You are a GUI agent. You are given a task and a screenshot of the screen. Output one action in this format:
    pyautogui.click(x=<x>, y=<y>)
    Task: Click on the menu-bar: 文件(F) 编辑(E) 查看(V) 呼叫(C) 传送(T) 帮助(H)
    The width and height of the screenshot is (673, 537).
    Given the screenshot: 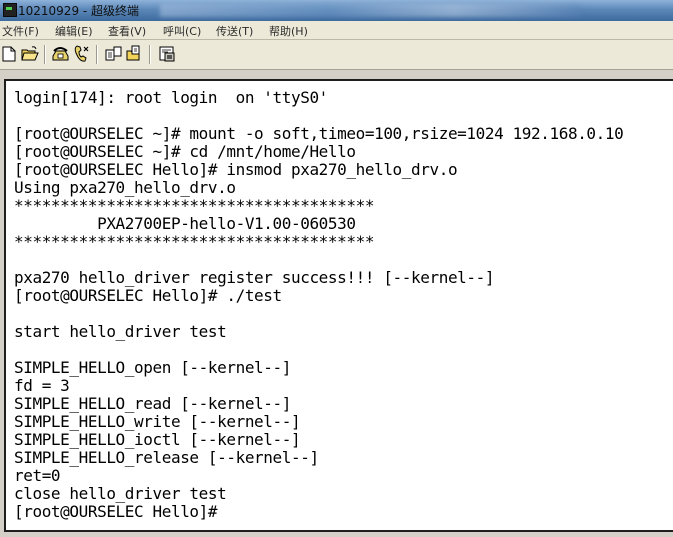 What is the action you would take?
    pyautogui.click(x=336, y=30)
    